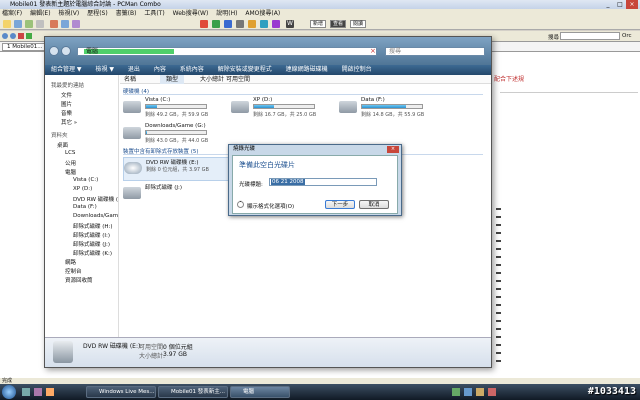  Describe the element at coordinates (92, 253) in the screenshot. I see `tree-item: 卸除式磁碟 (K:)` at that location.